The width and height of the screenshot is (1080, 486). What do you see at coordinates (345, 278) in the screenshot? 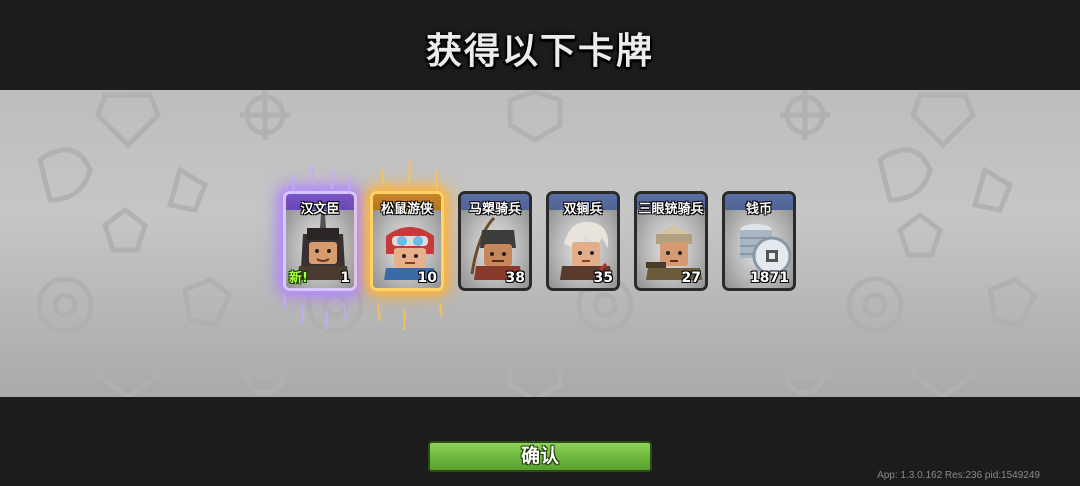
I see `card-count: 1` at bounding box center [345, 278].